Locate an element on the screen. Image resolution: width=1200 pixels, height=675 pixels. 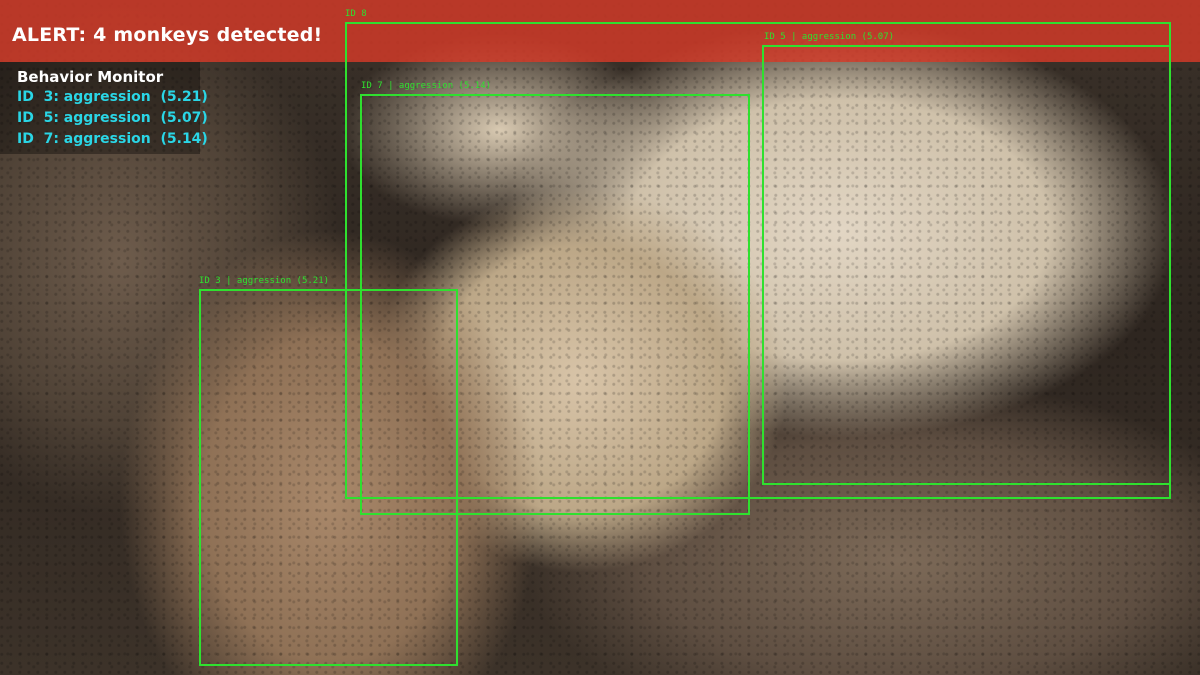
monitor-line-id5: ID 5: aggression (5.07) is located at coordinates (112, 118).